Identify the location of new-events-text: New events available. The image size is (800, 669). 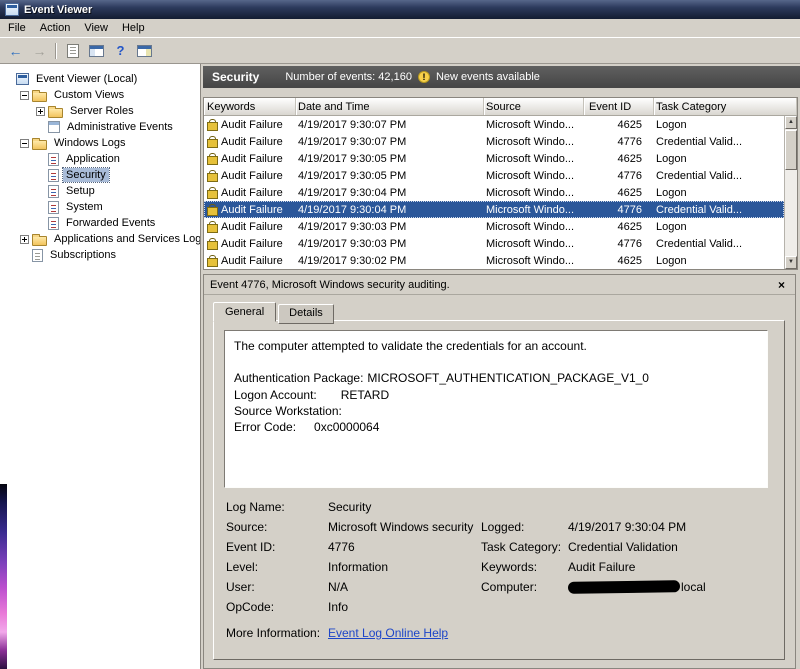
(487, 77).